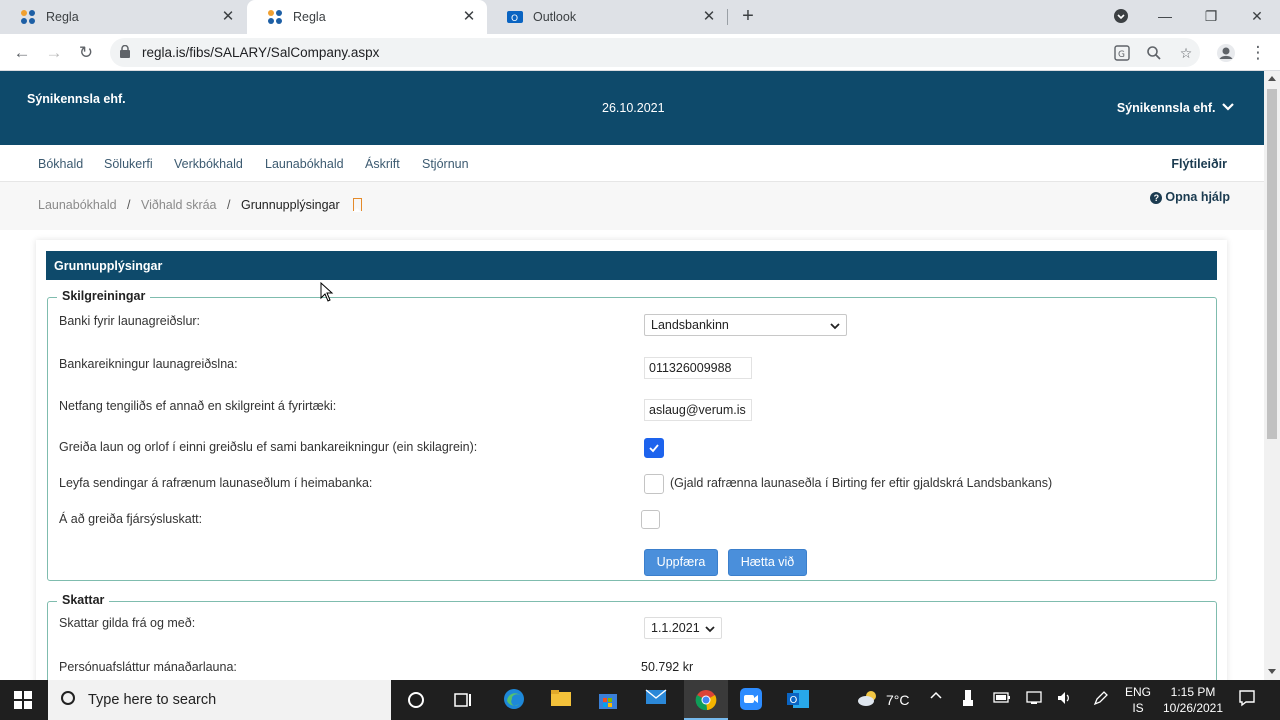 The image size is (1280, 720). Describe the element at coordinates (727, 17) in the screenshot. I see `tab-separator` at that location.